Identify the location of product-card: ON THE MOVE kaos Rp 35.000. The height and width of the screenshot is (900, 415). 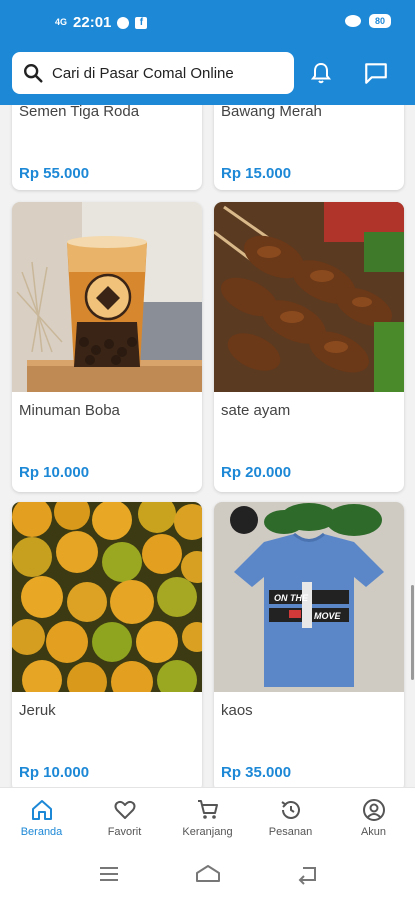
(309, 644).